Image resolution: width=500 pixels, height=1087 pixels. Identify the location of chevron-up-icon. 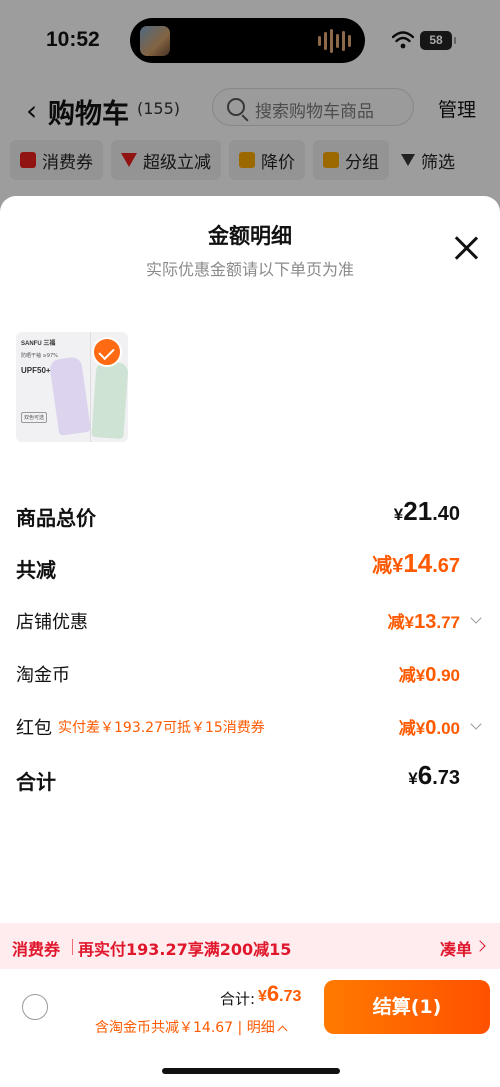
(282, 1030).